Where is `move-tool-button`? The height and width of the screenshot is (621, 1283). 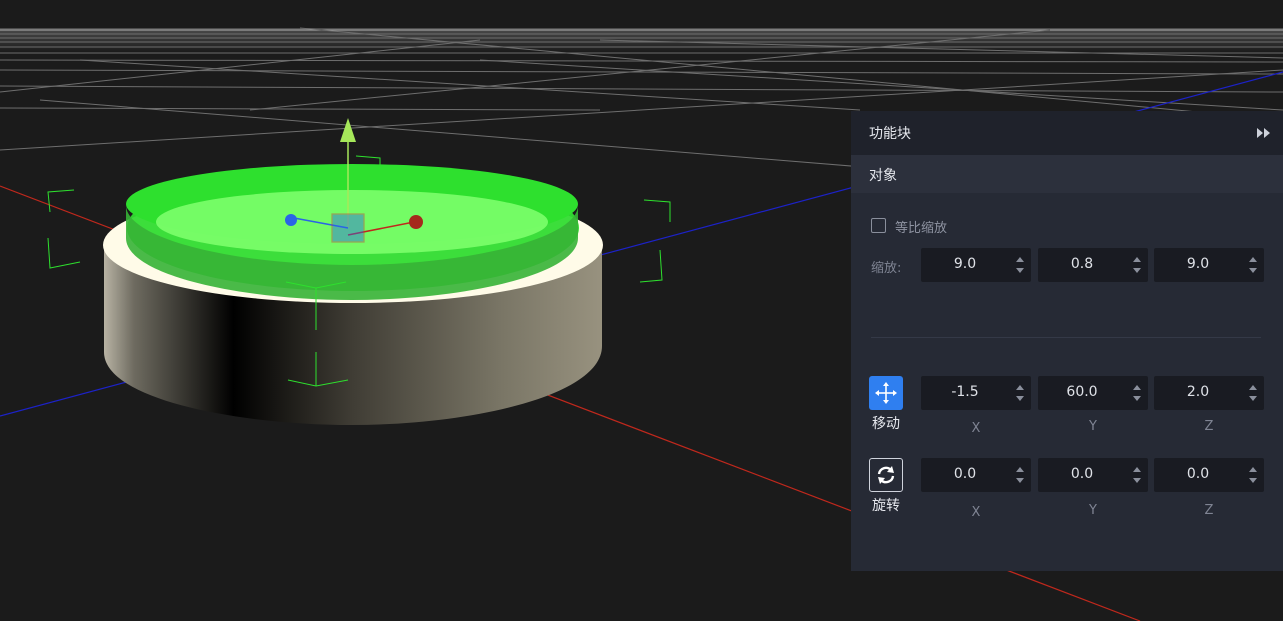
move-tool-button is located at coordinates (886, 393).